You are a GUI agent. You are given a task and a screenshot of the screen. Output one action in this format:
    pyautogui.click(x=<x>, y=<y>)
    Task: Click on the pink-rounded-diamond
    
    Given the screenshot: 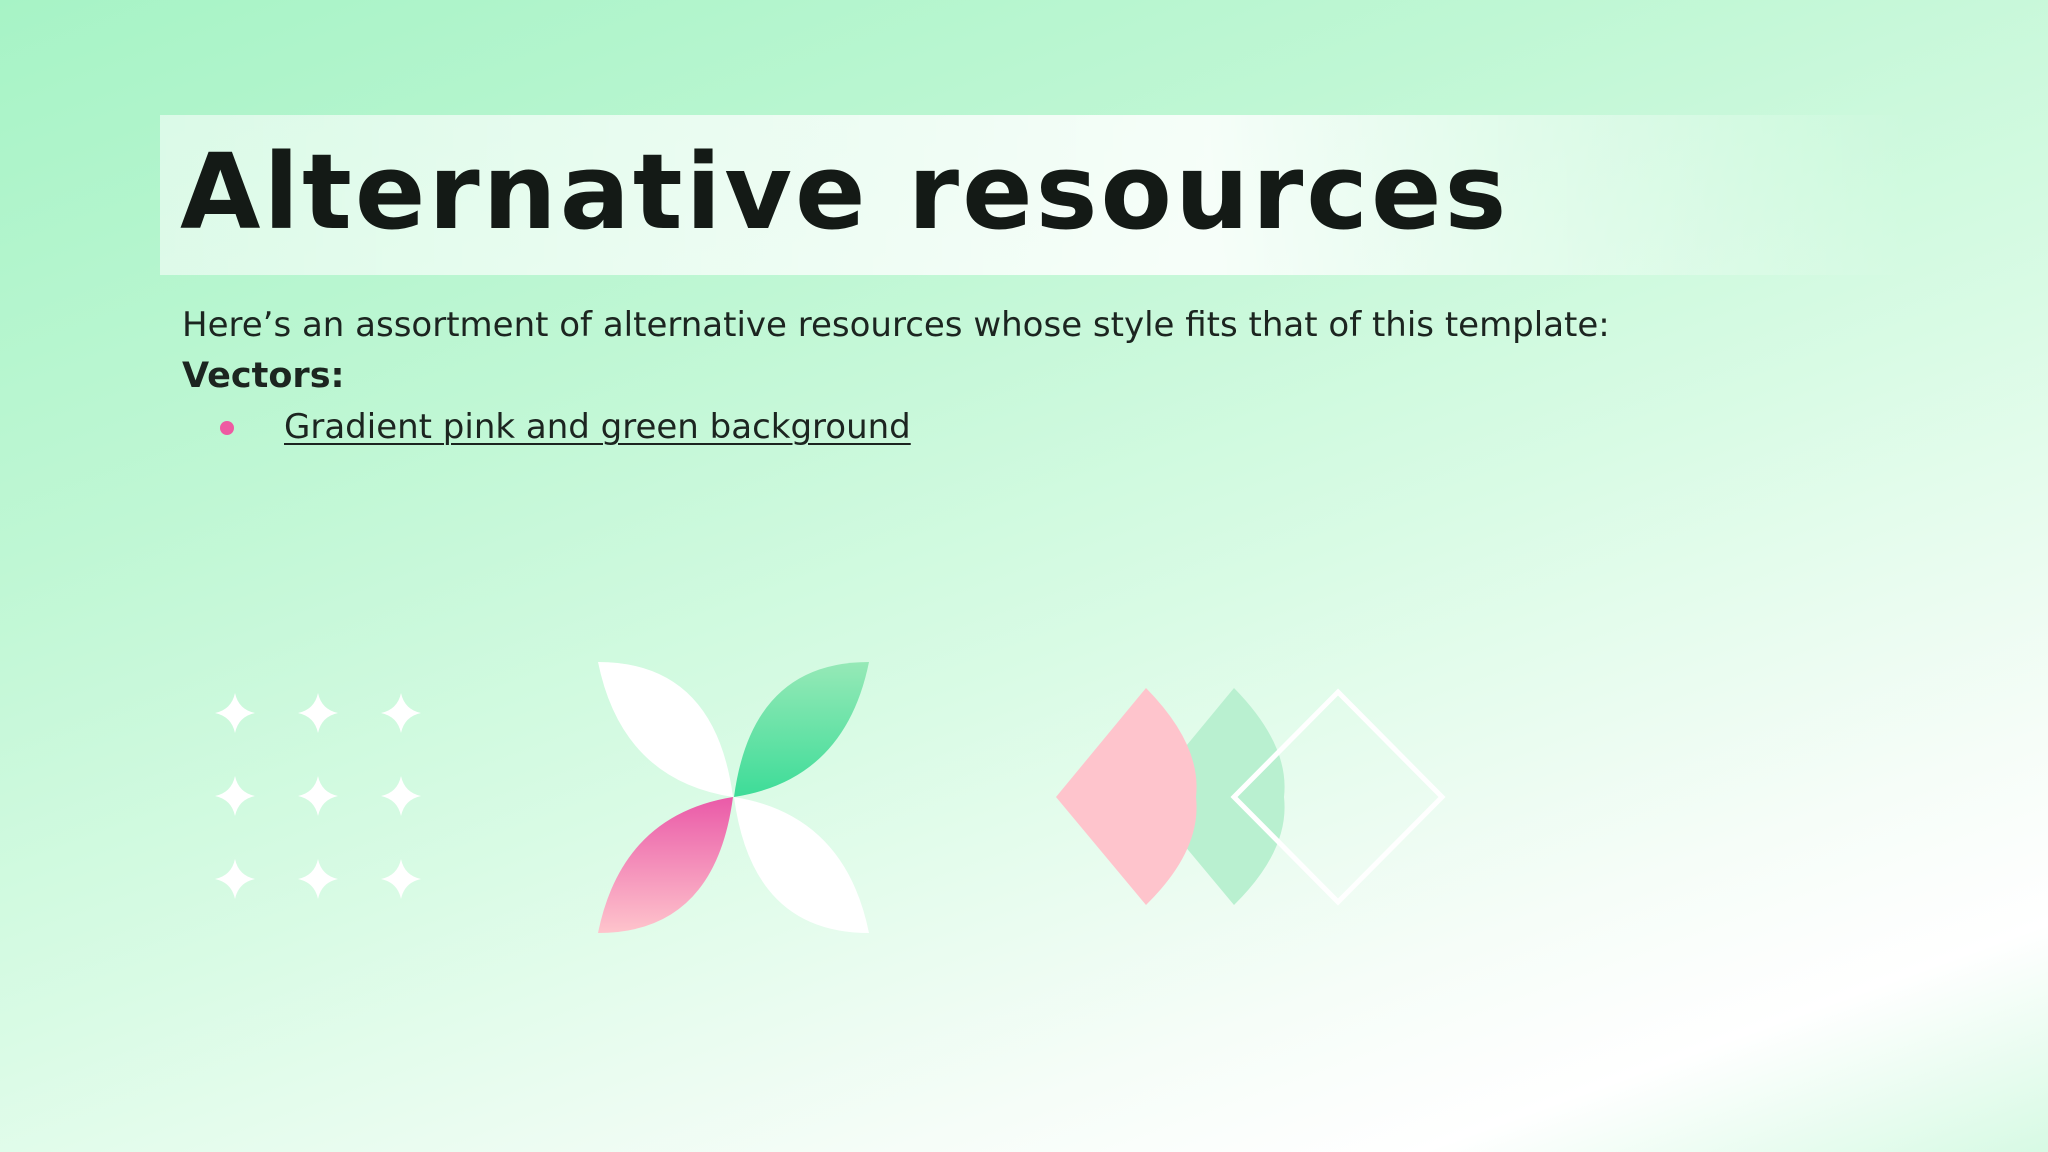 What is the action you would take?
    pyautogui.click(x=1126, y=796)
    